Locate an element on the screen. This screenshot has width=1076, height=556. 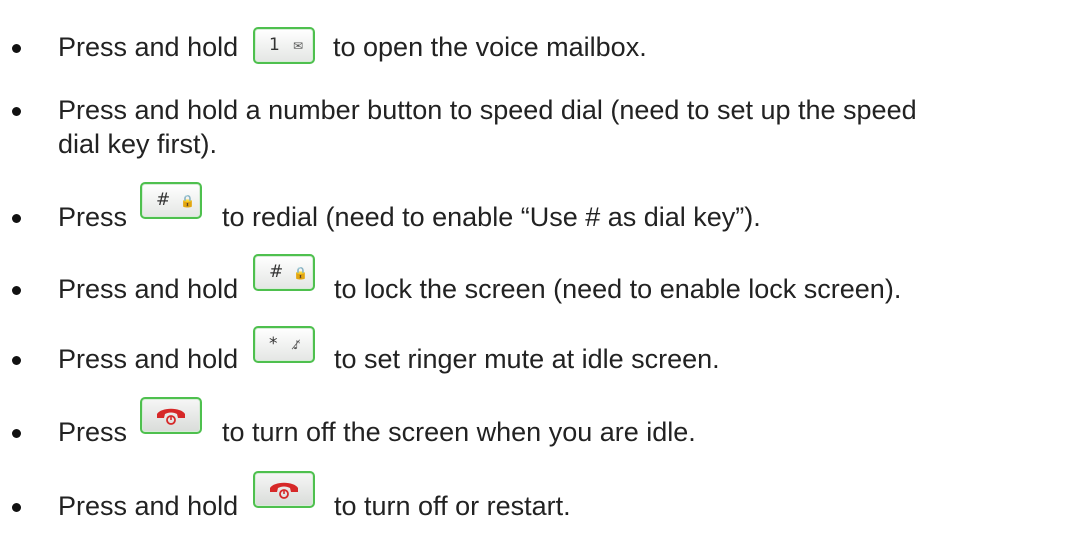
envelope-icon: ✉ is located at coordinates (298, 46).